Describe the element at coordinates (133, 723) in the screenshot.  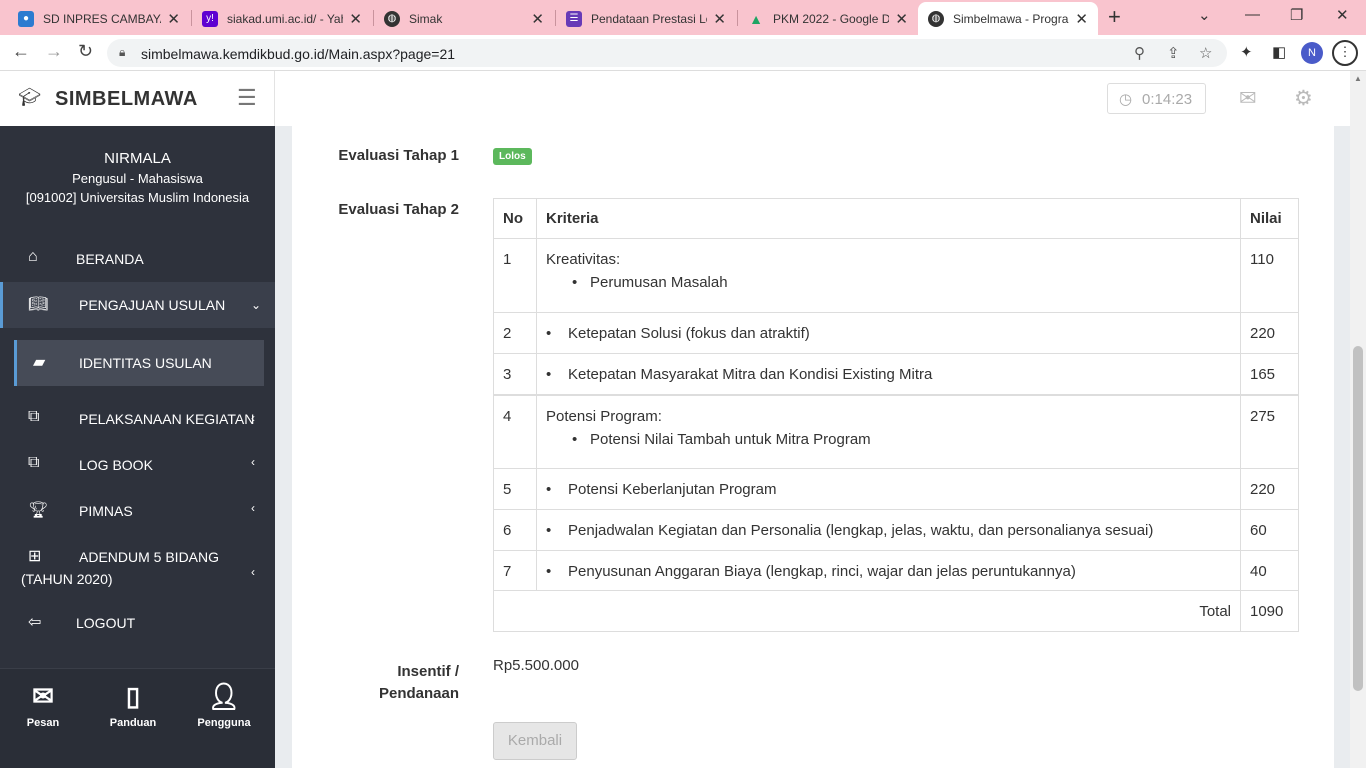
I see `bottom-item-label: Panduan` at that location.